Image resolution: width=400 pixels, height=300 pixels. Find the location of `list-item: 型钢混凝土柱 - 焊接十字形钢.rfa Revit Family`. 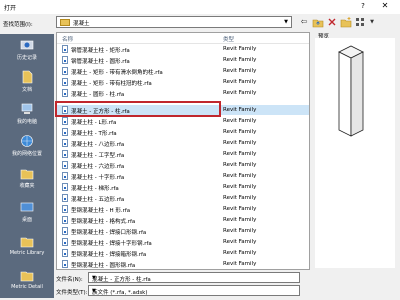

list-item: 型钢混凝土柱 - 焊接十字形钢.rfa Revit Family is located at coordinates (183, 242).